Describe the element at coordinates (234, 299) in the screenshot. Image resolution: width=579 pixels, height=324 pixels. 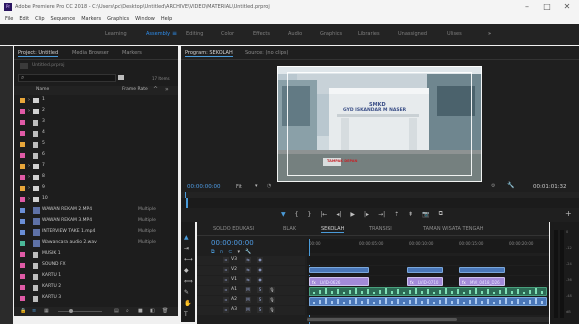
I see `track-label: A2` at that location.